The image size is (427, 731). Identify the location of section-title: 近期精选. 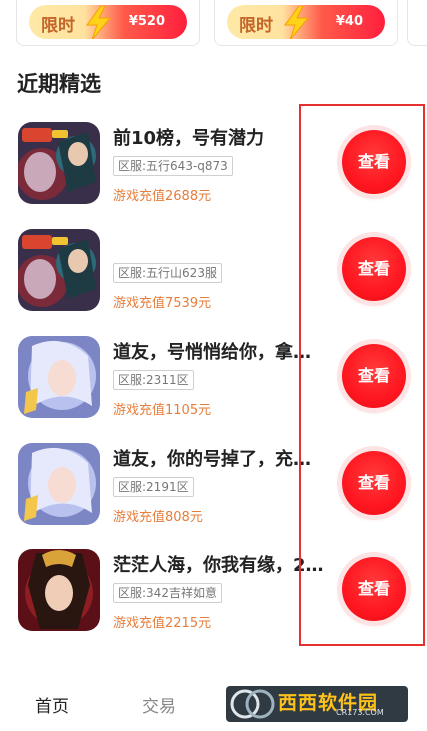
(59, 84).